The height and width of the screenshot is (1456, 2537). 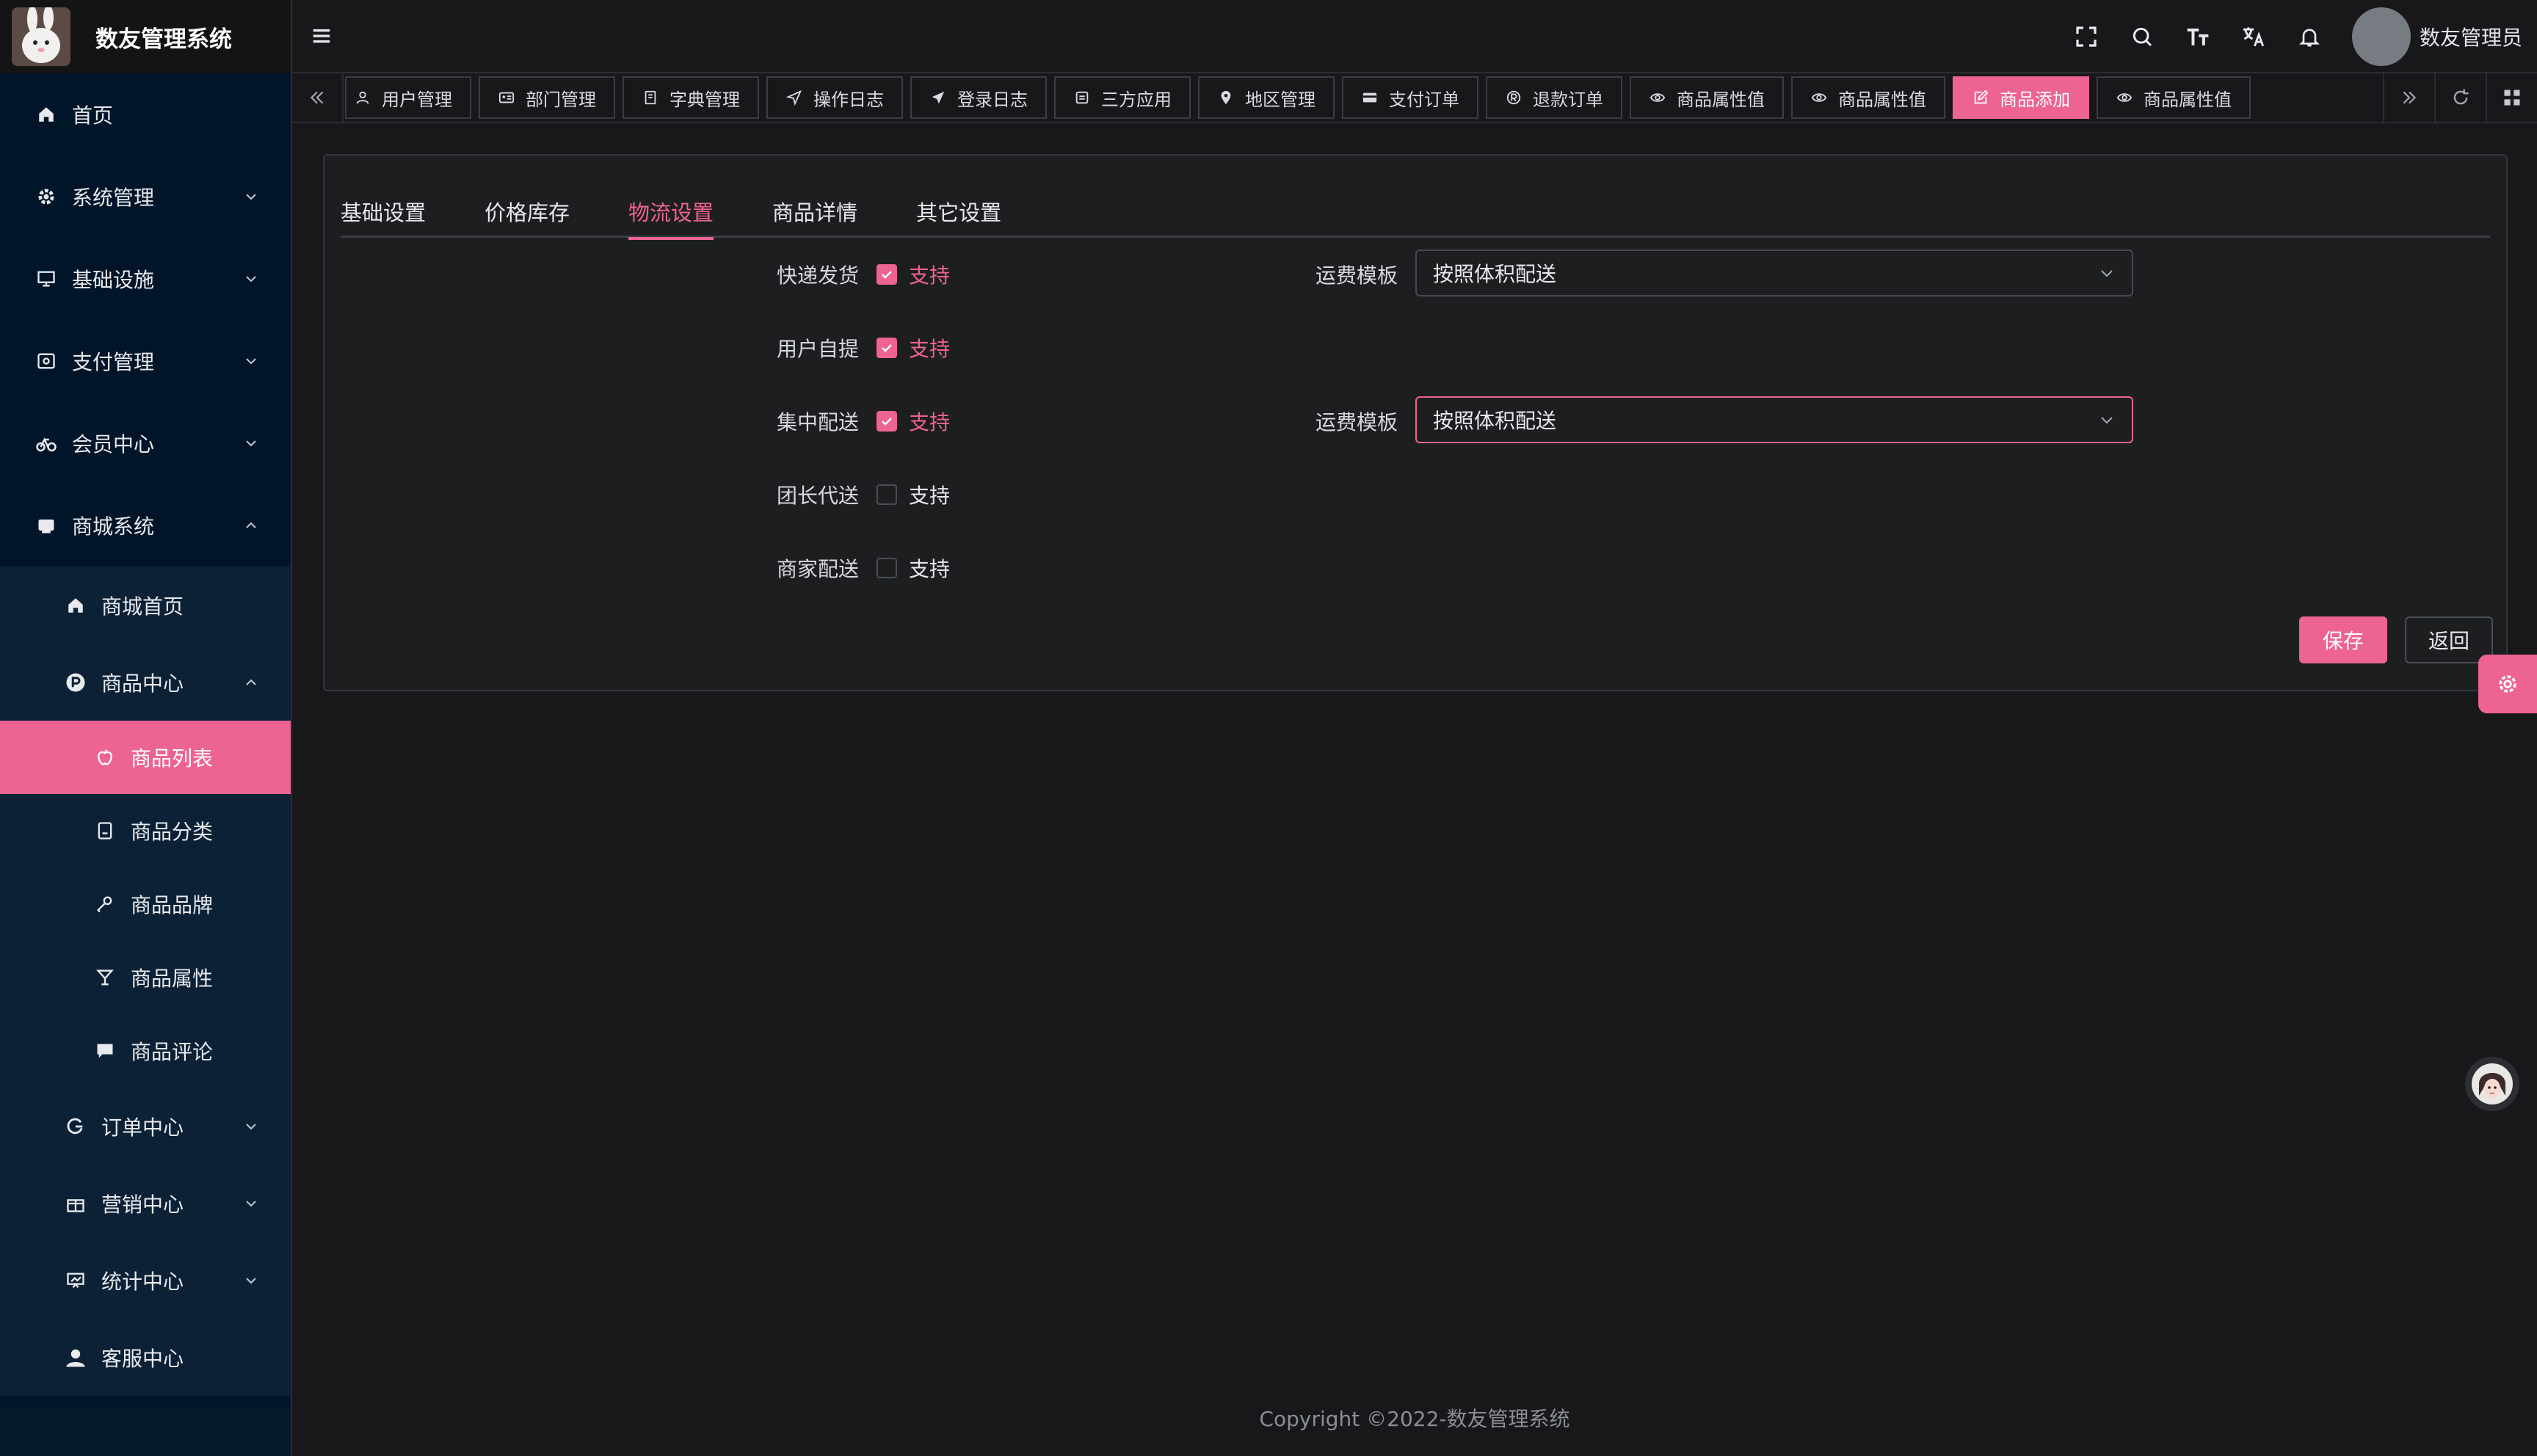 What do you see at coordinates (75, 1126) in the screenshot?
I see `order-icon` at bounding box center [75, 1126].